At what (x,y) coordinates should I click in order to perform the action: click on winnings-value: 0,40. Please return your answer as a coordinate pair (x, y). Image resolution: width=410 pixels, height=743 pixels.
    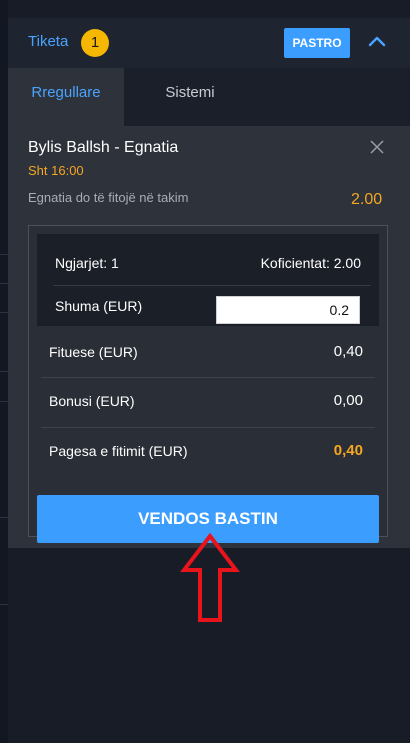
    Looking at the image, I should click on (348, 351).